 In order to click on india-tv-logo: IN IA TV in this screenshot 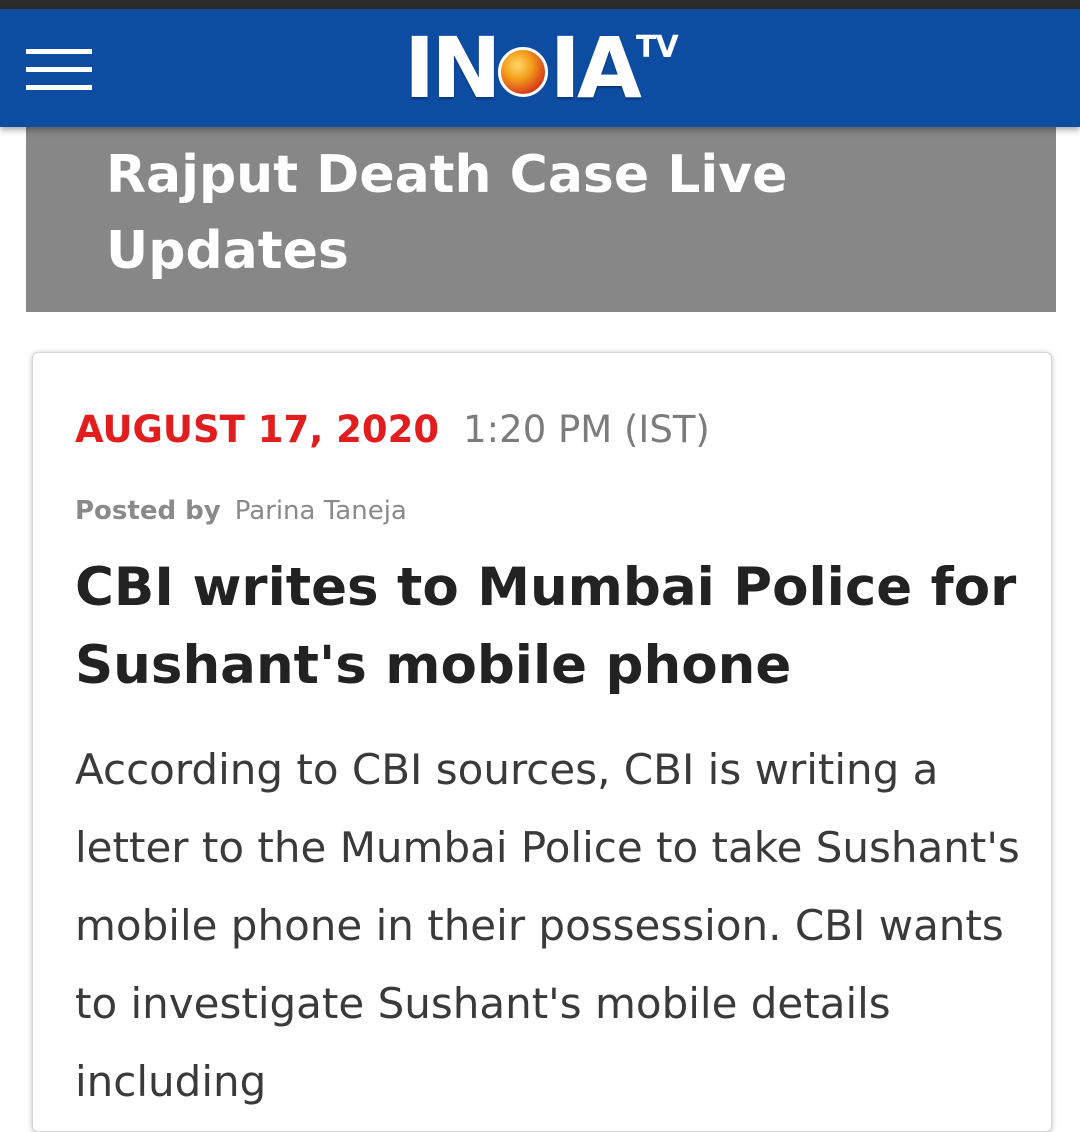, I will do `click(544, 68)`.